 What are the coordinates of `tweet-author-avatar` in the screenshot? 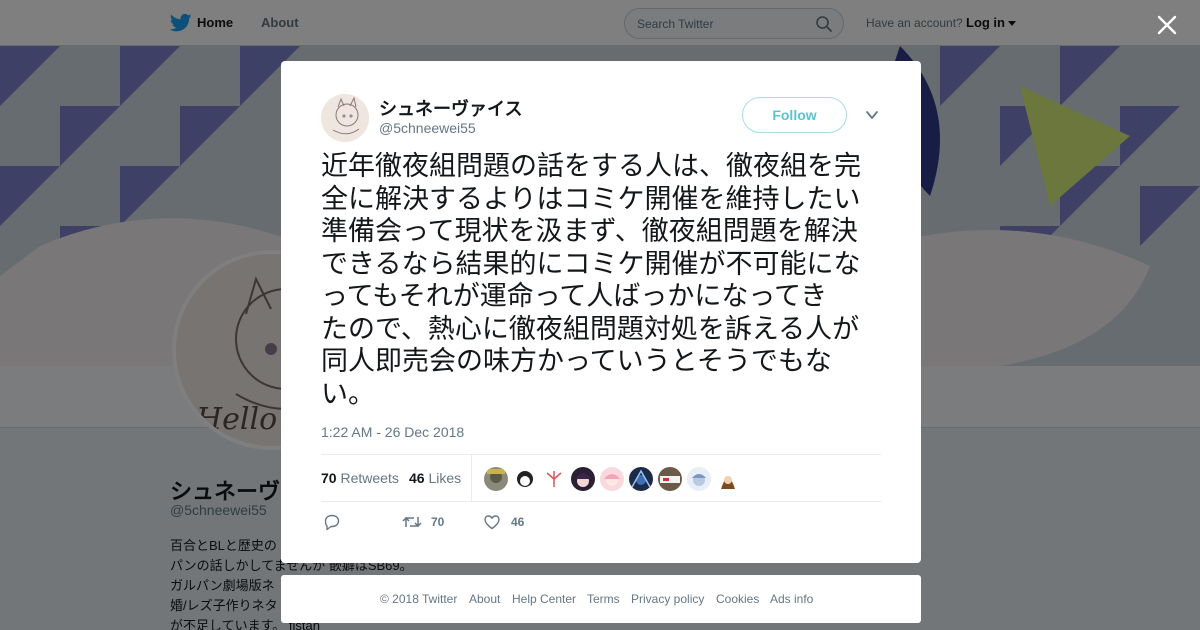 It's located at (345, 118).